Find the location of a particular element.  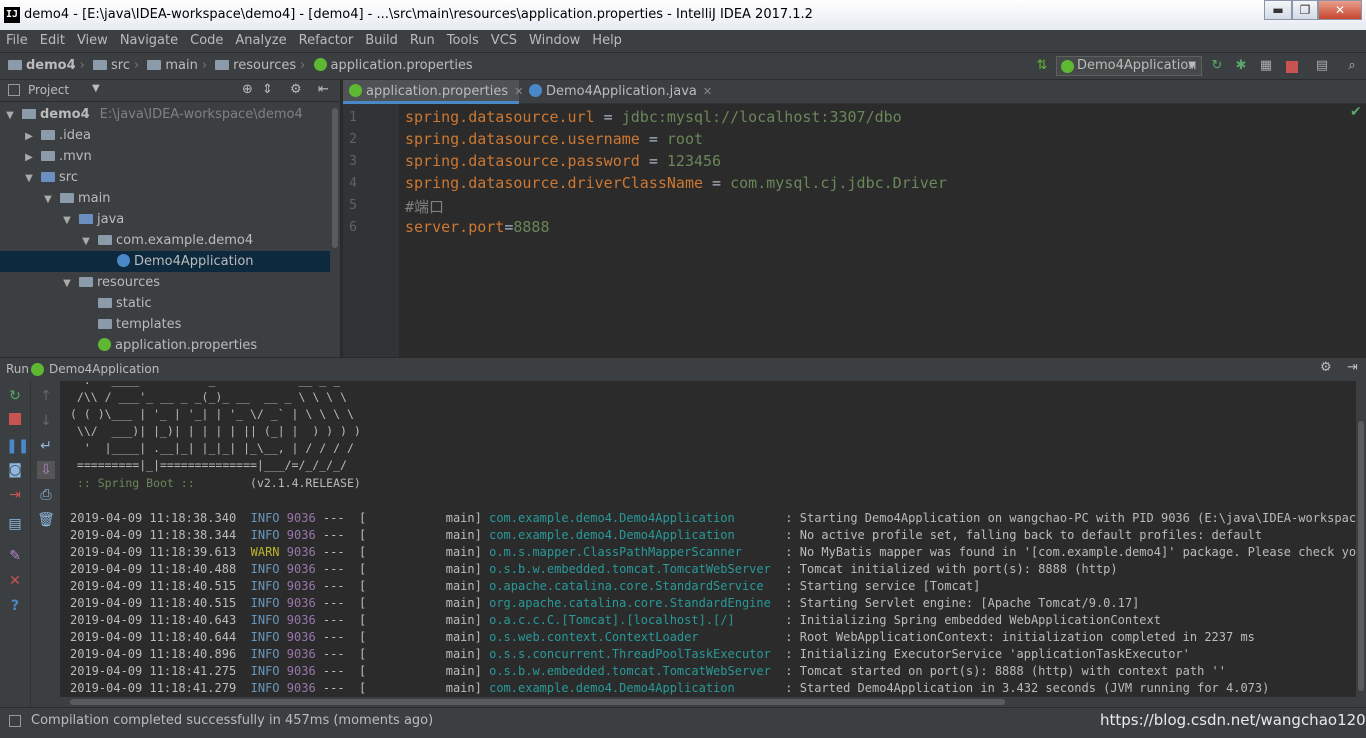

pin-icon: ✎ is located at coordinates (15, 556).